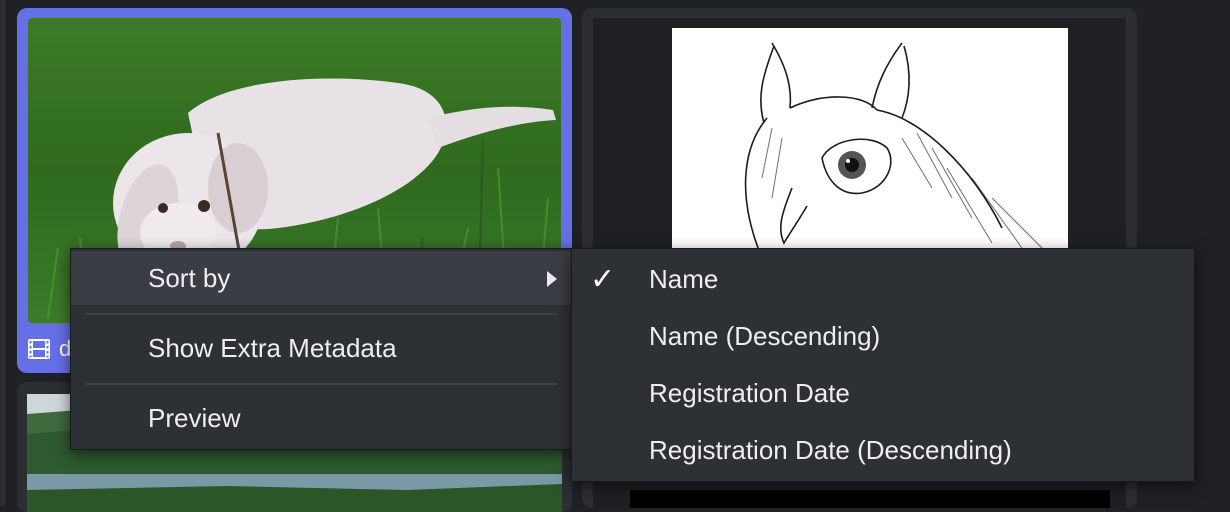 This screenshot has height=512, width=1230. Describe the element at coordinates (39, 349) in the screenshot. I see `film-icon` at that location.